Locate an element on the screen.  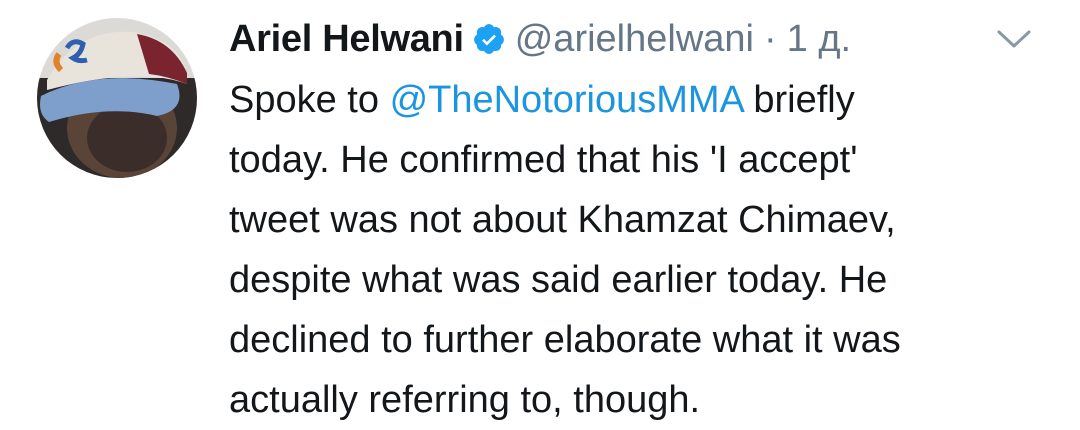
tweet-text-line: tweet was not about Khamzat Chimaev, is located at coordinates (562, 220).